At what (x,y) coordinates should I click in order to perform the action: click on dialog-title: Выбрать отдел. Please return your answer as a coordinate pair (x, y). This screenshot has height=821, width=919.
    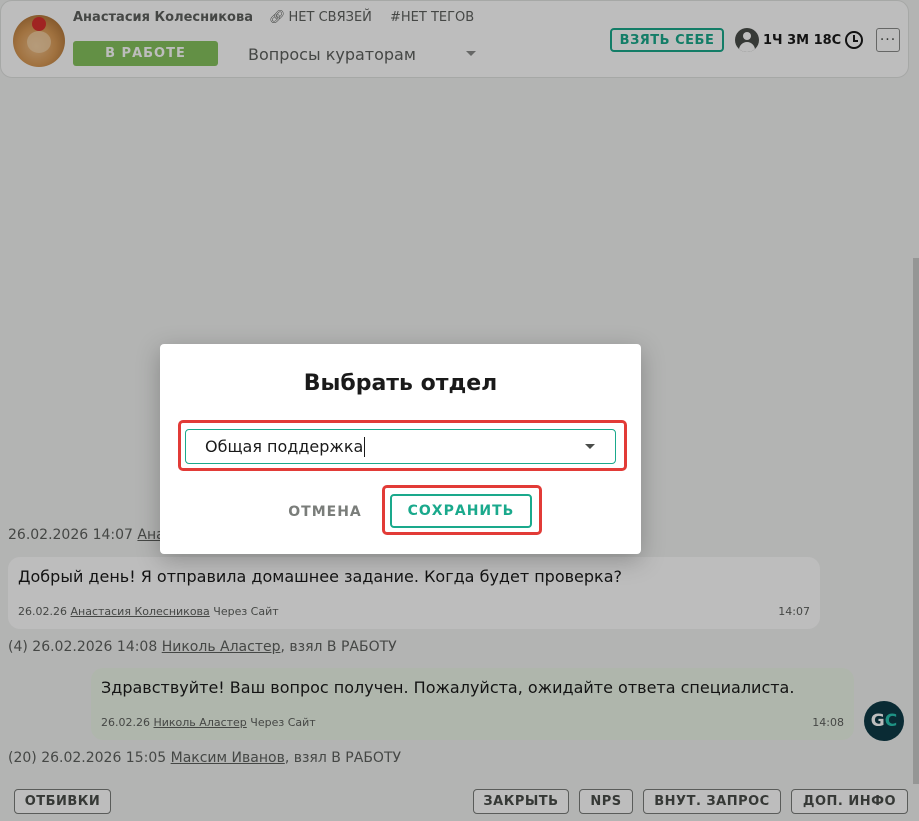
    Looking at the image, I should click on (400, 383).